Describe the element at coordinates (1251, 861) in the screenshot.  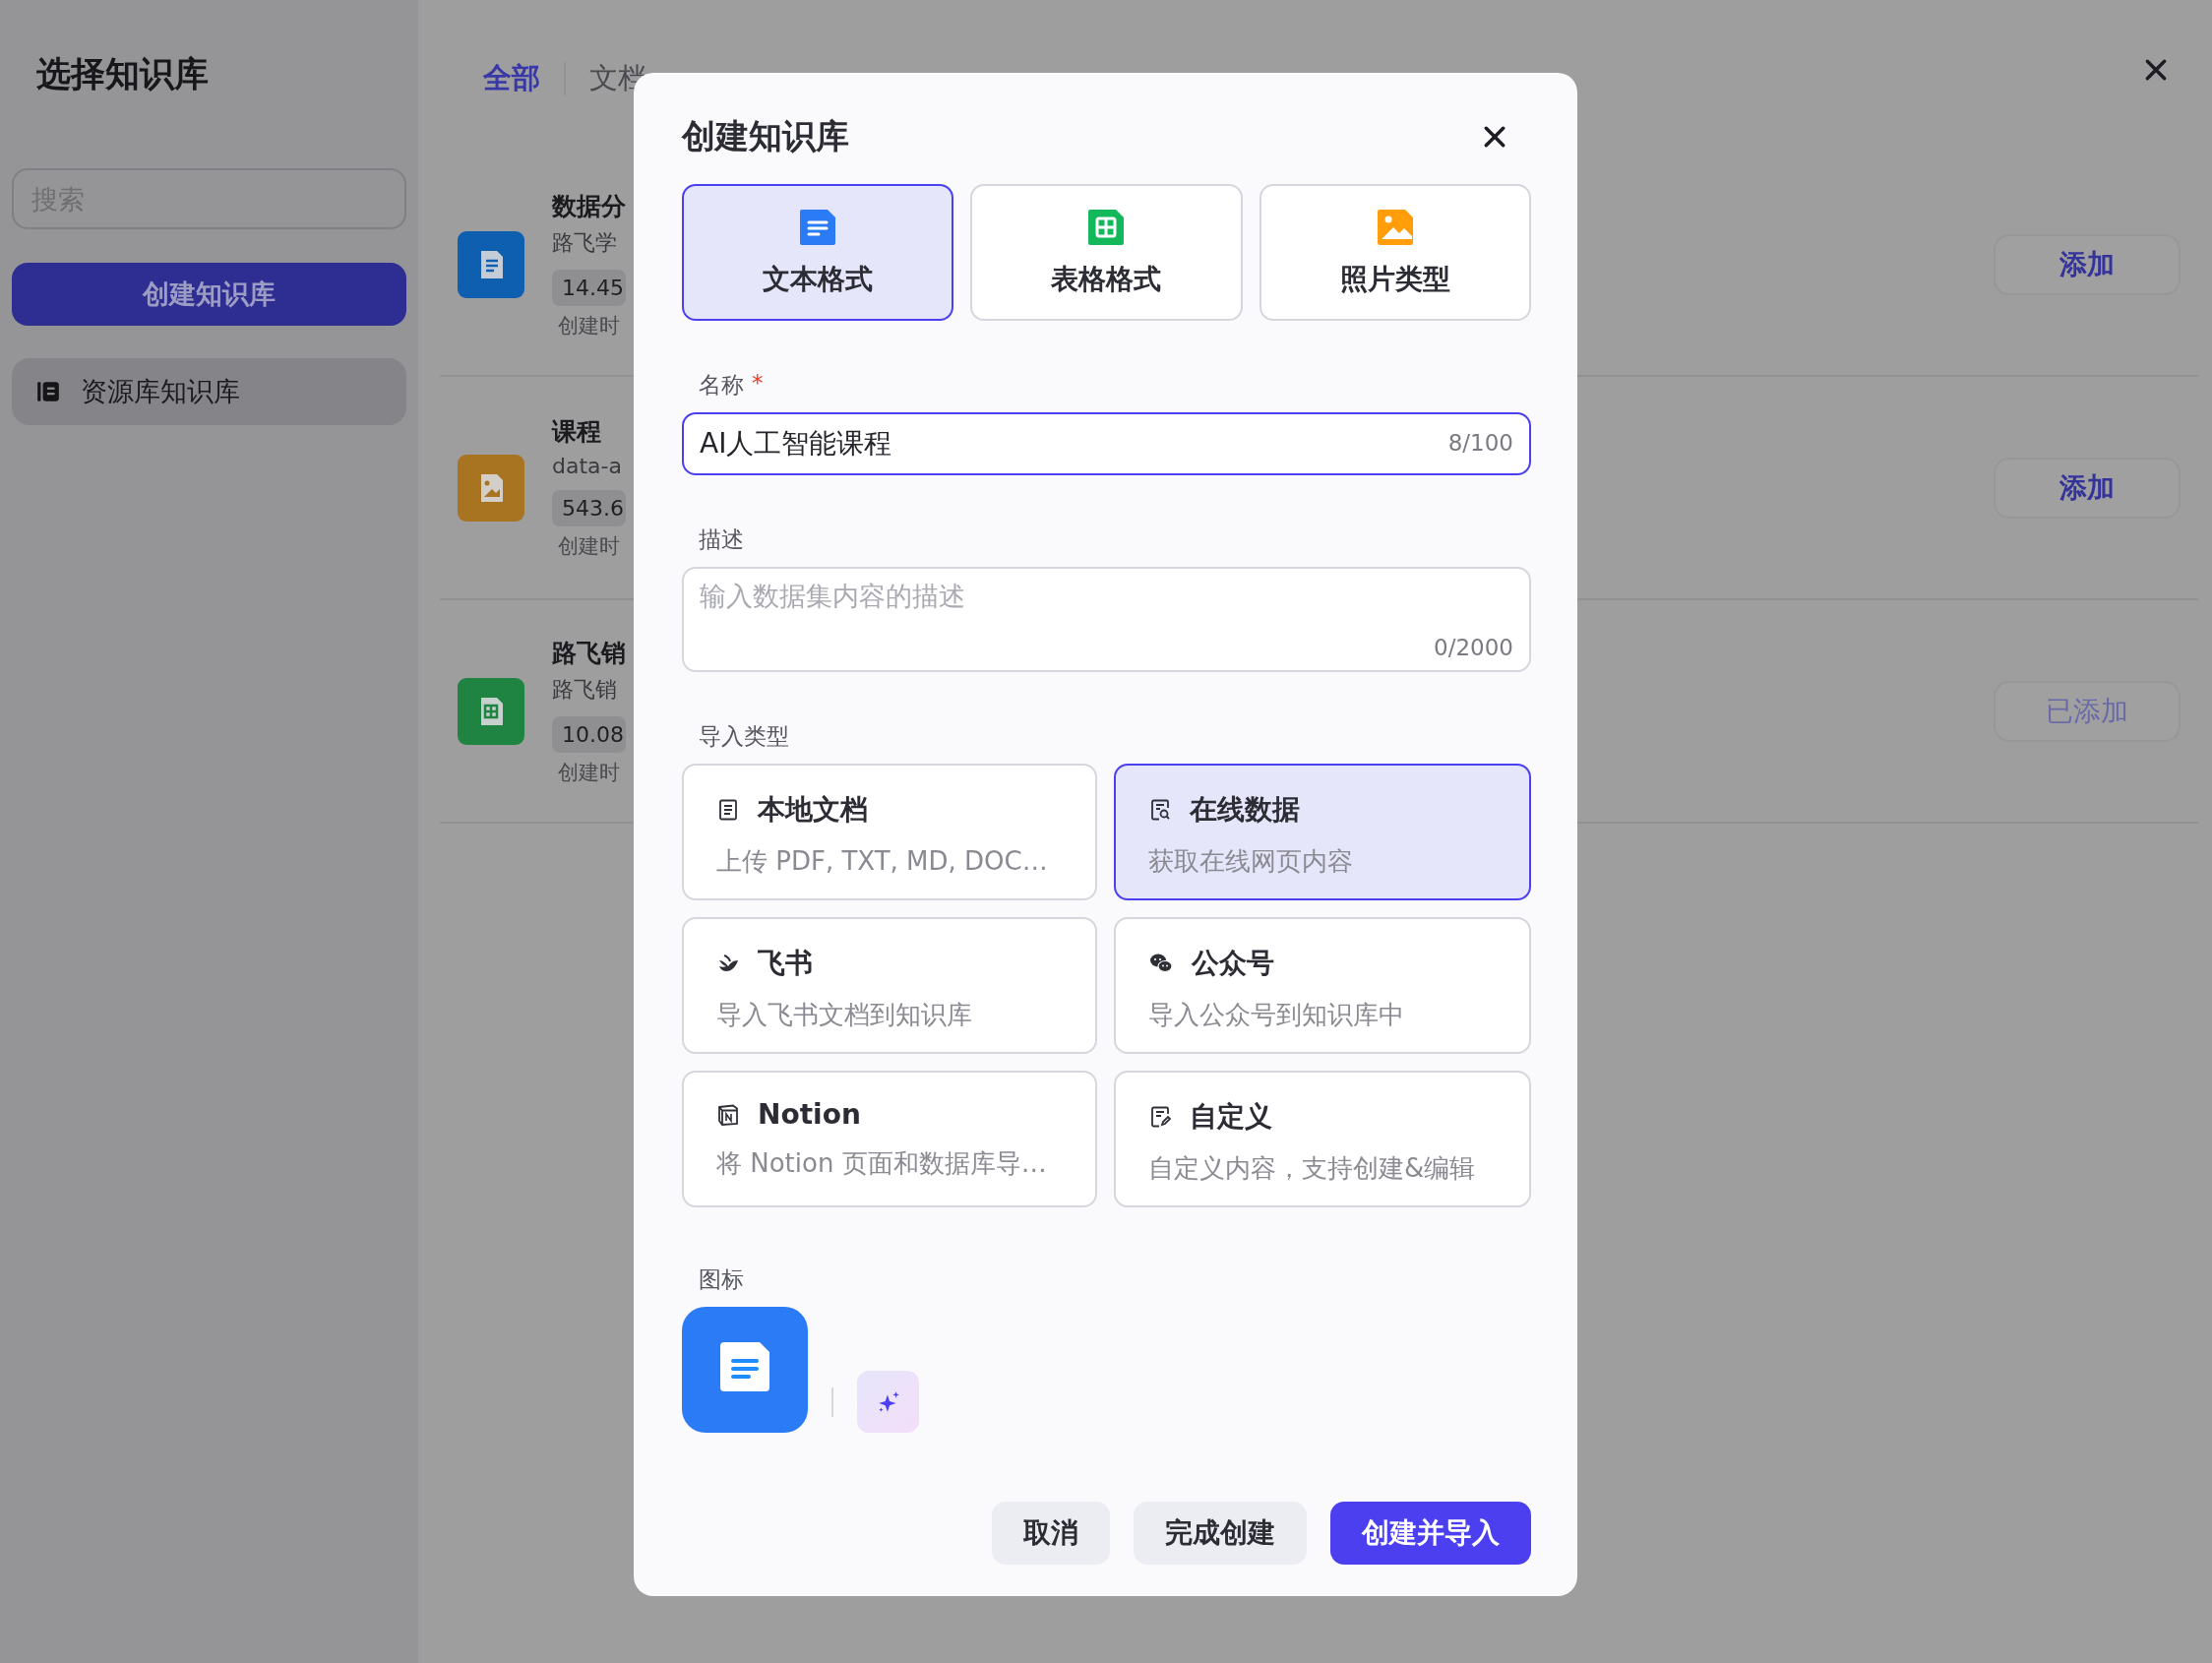
I see `import-type-description: 获取在线网页内容` at that location.